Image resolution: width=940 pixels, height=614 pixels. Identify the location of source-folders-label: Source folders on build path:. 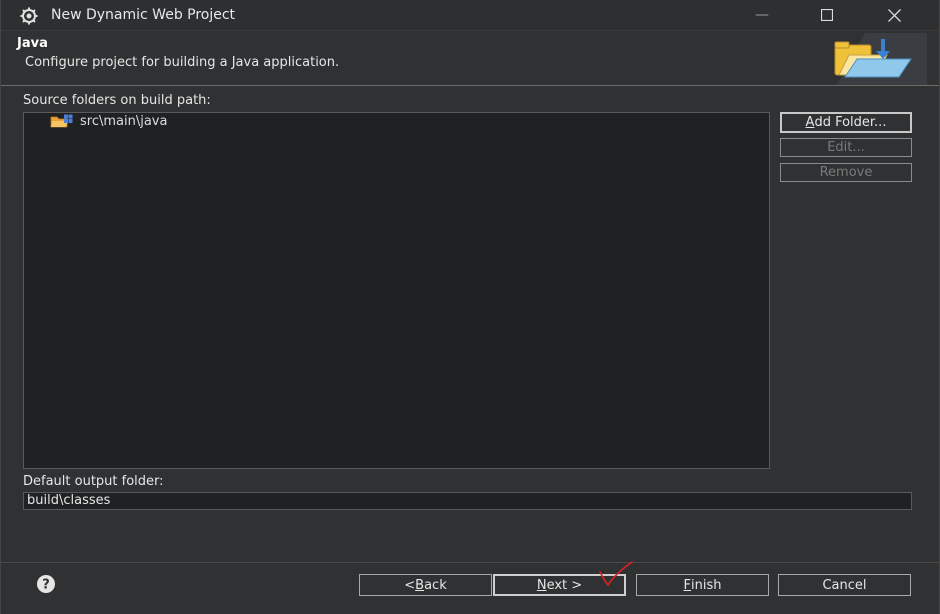
(117, 100).